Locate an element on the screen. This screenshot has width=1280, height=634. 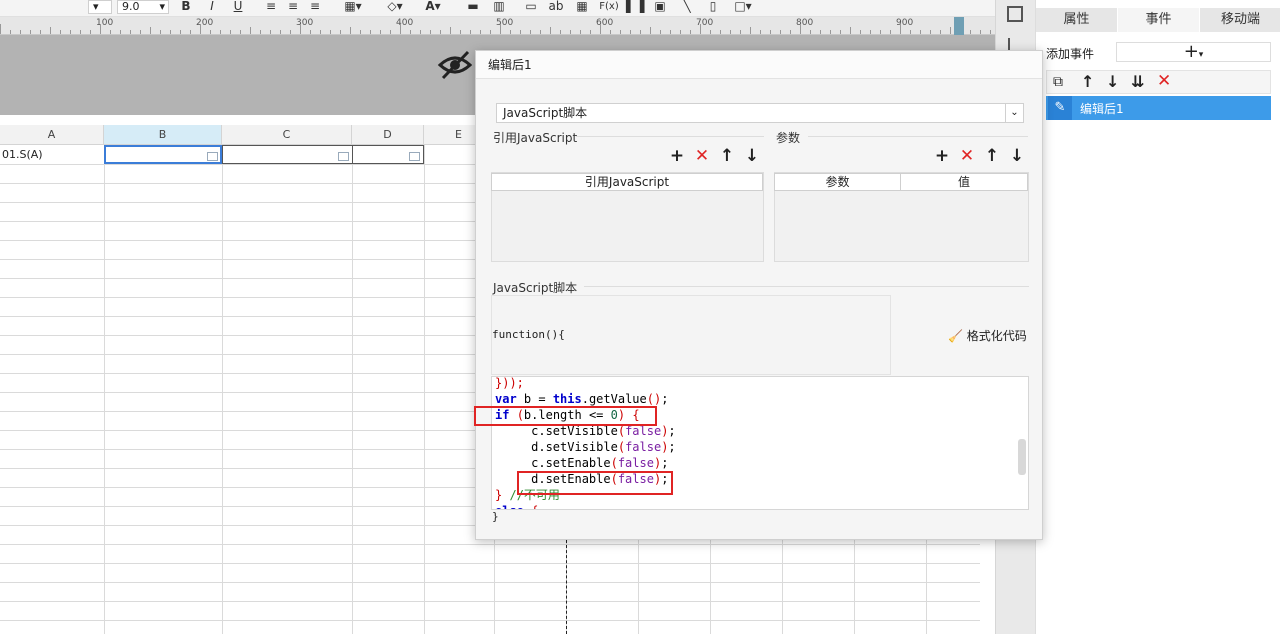
format-code-button: 🧹 格式化代码 is located at coordinates (987, 335).